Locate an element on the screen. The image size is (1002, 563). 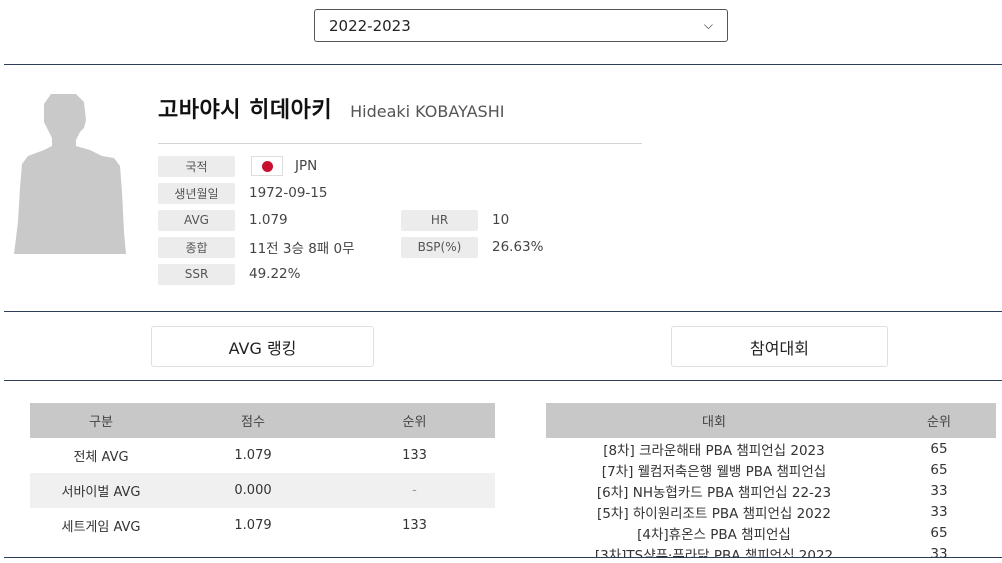
name-divider is located at coordinates (400, 143).